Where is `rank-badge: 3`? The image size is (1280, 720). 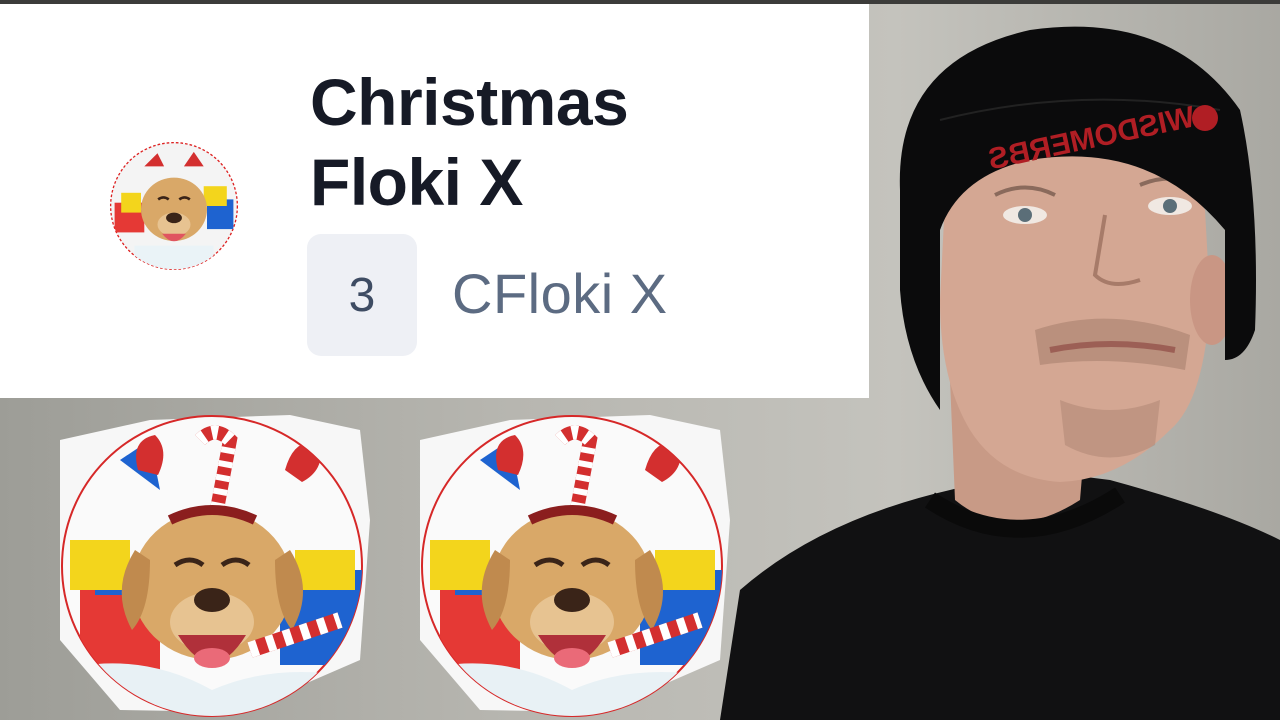 rank-badge: 3 is located at coordinates (362, 295).